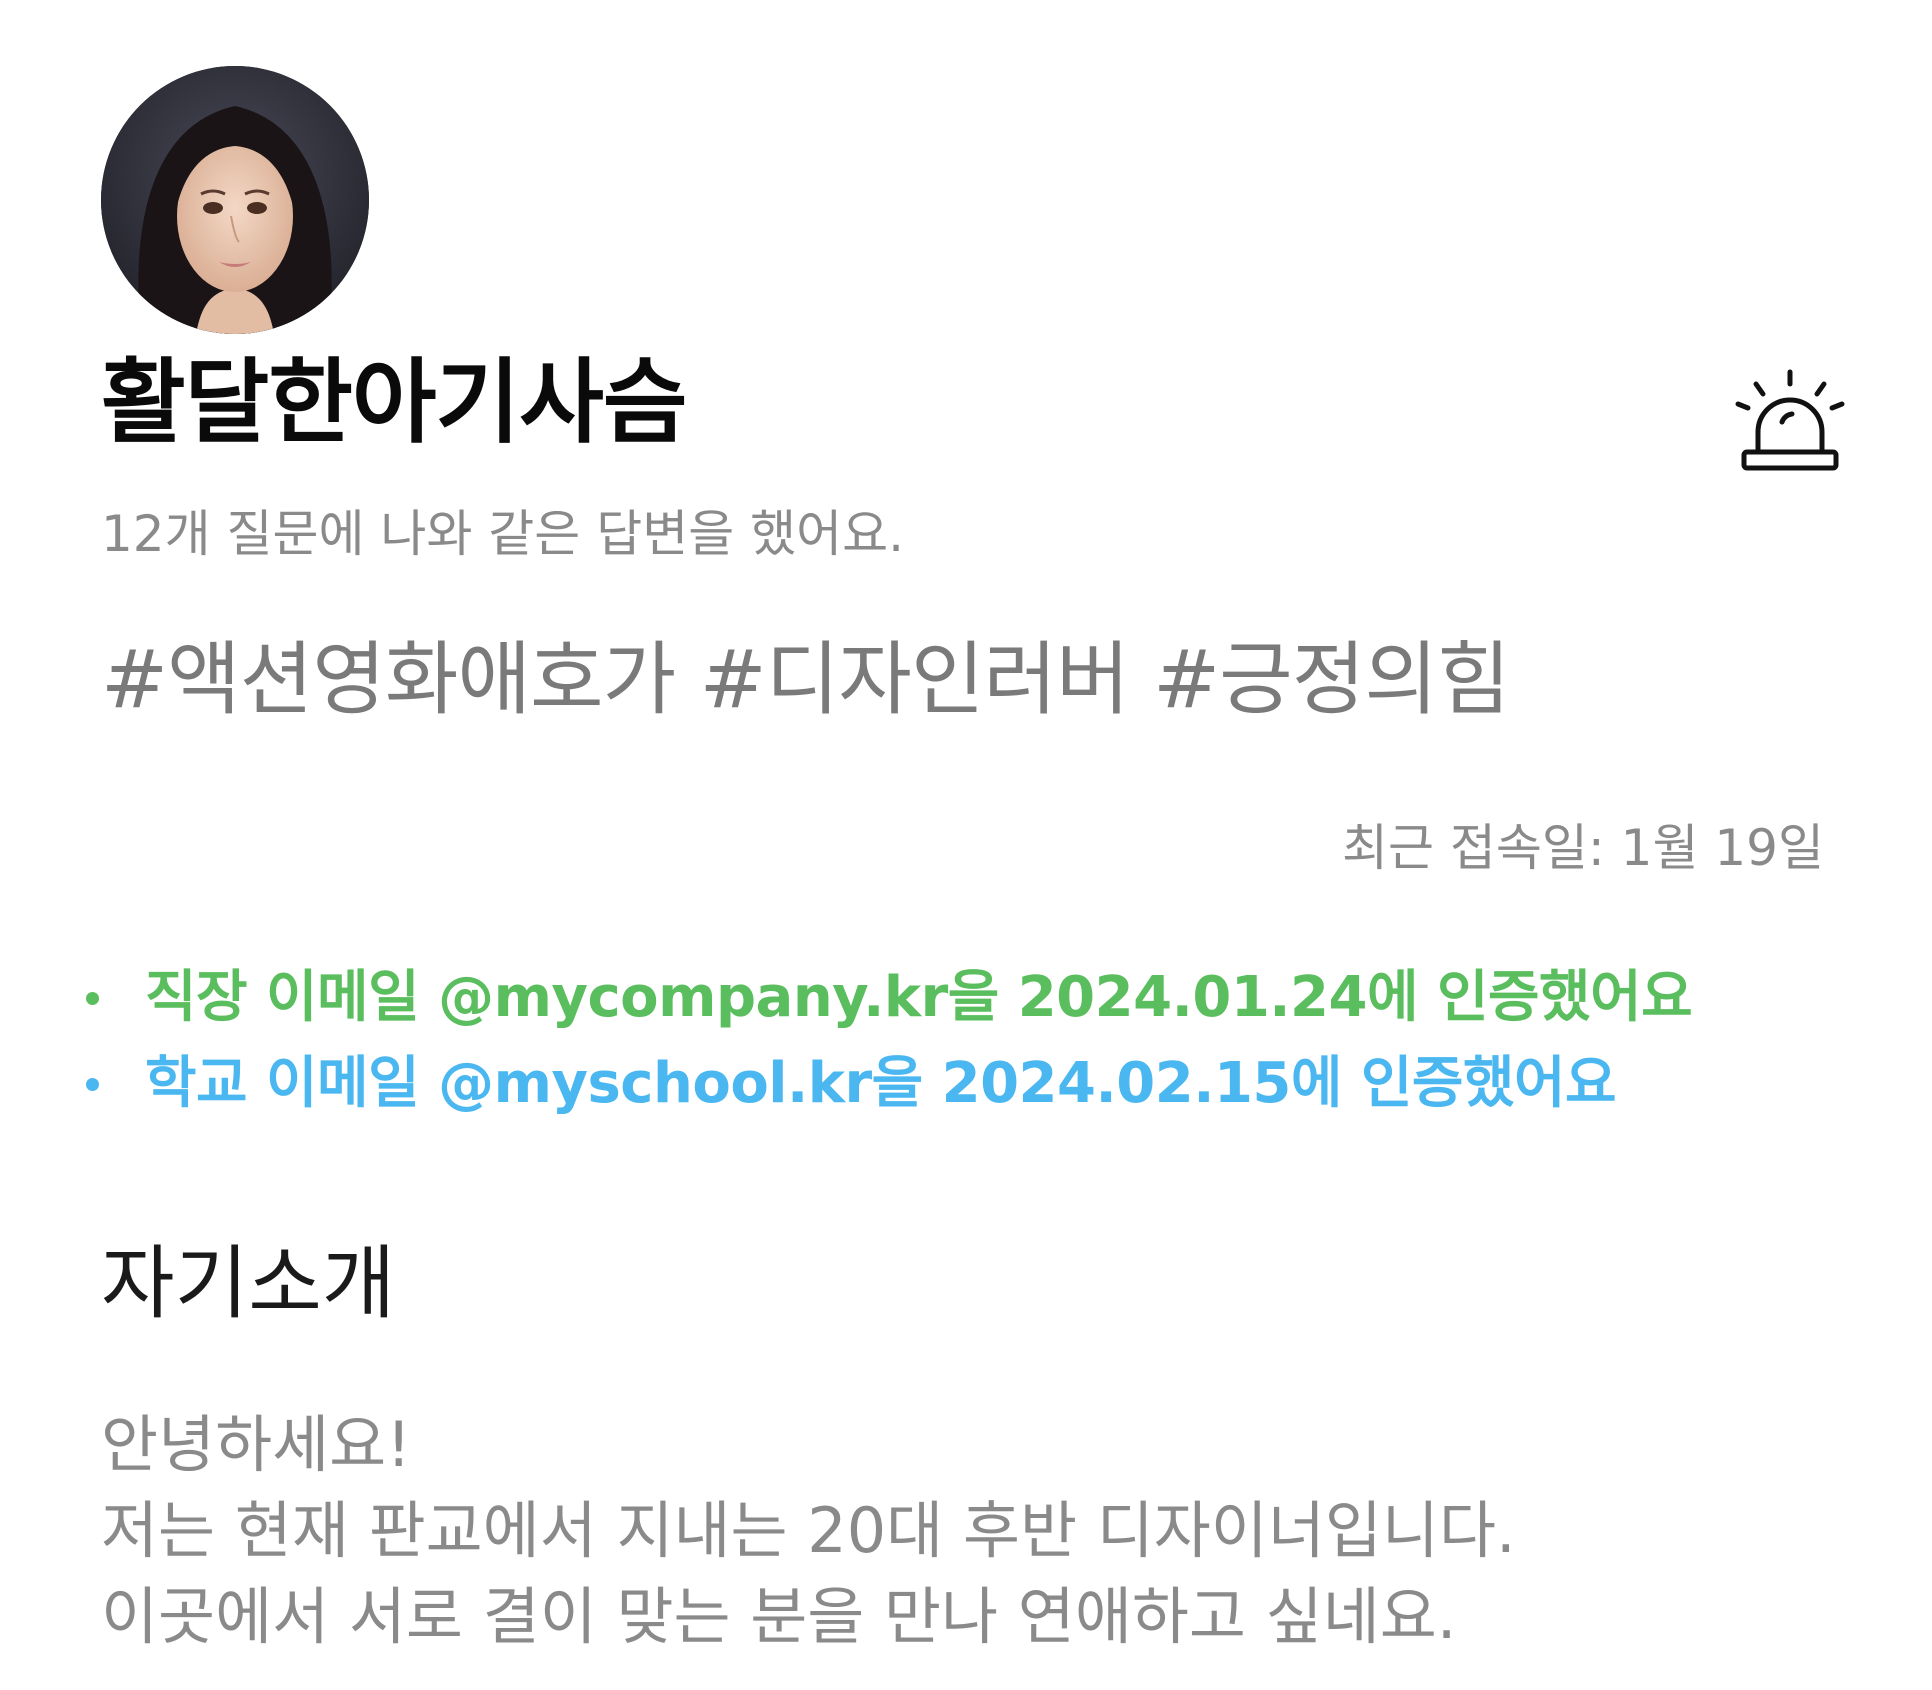 Image resolution: width=1932 pixels, height=1690 pixels. I want to click on school-email-verification: 학교 이메일 @myschool.kr을 2024.02.15에 인증했어요, so click(886, 1084).